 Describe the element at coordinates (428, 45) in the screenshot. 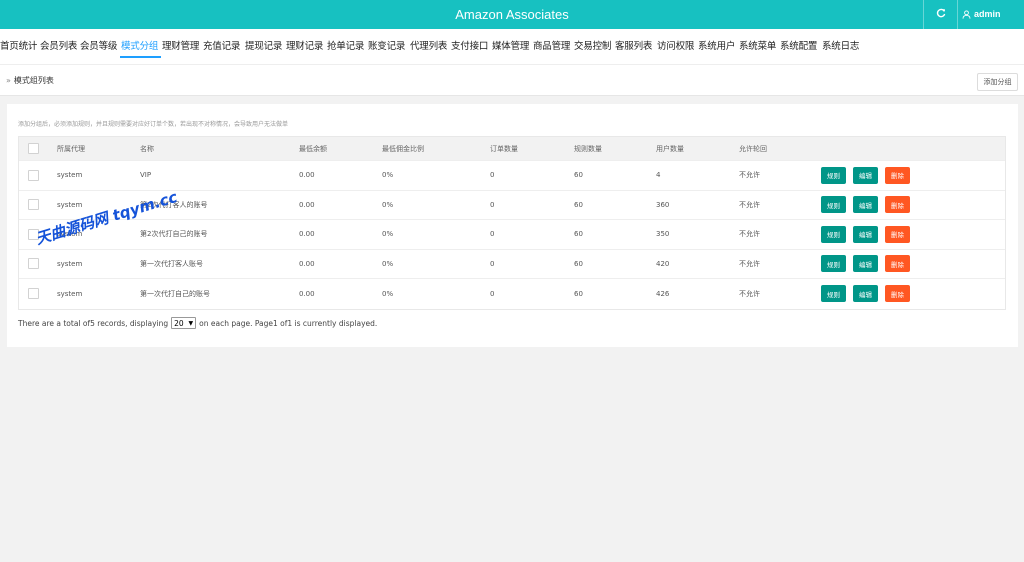

I see `nav-item: 代理列表` at that location.